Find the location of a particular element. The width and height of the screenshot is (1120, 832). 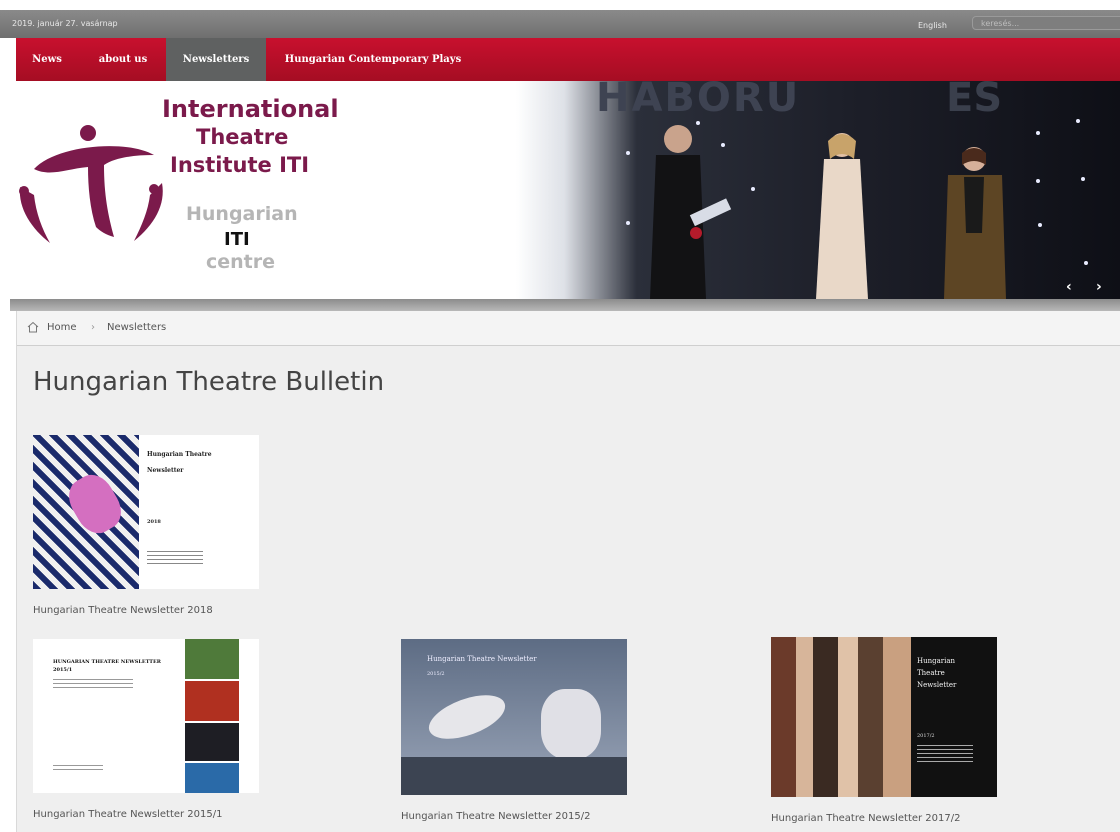

cover-dancer-right is located at coordinates (571, 724).